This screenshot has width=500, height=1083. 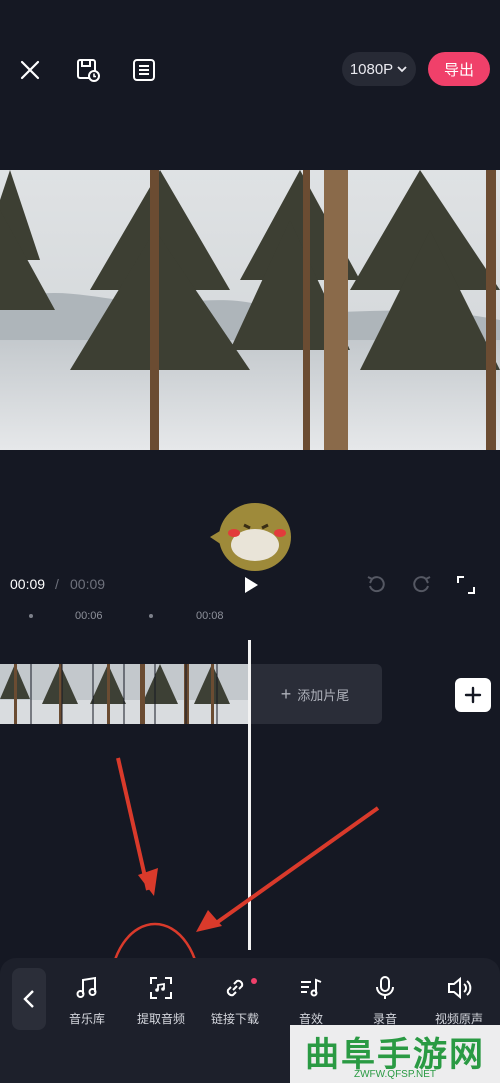 I want to click on ruler-tick-label: 00:08, so click(x=210, y=616).